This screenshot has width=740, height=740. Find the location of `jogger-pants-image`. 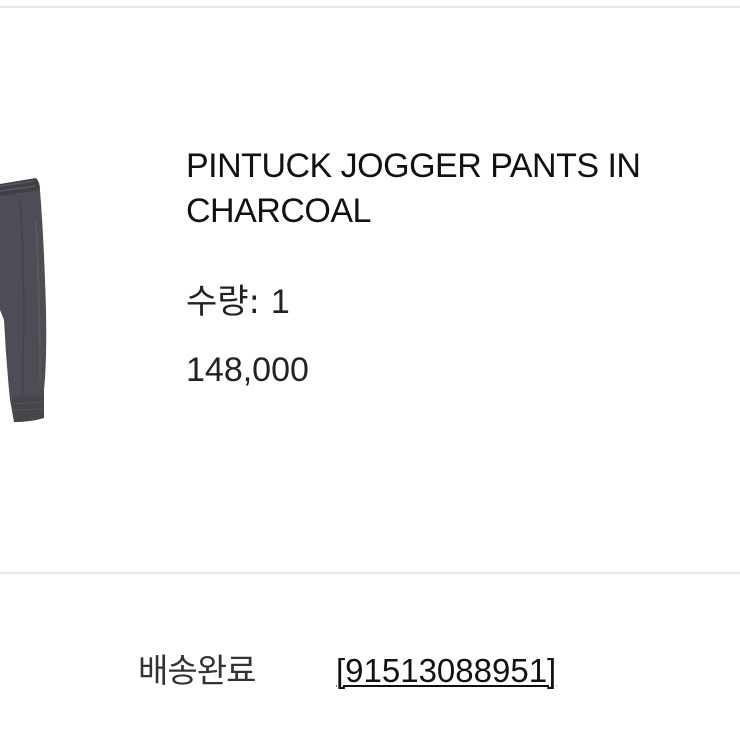

jogger-pants-image is located at coordinates (23, 300).